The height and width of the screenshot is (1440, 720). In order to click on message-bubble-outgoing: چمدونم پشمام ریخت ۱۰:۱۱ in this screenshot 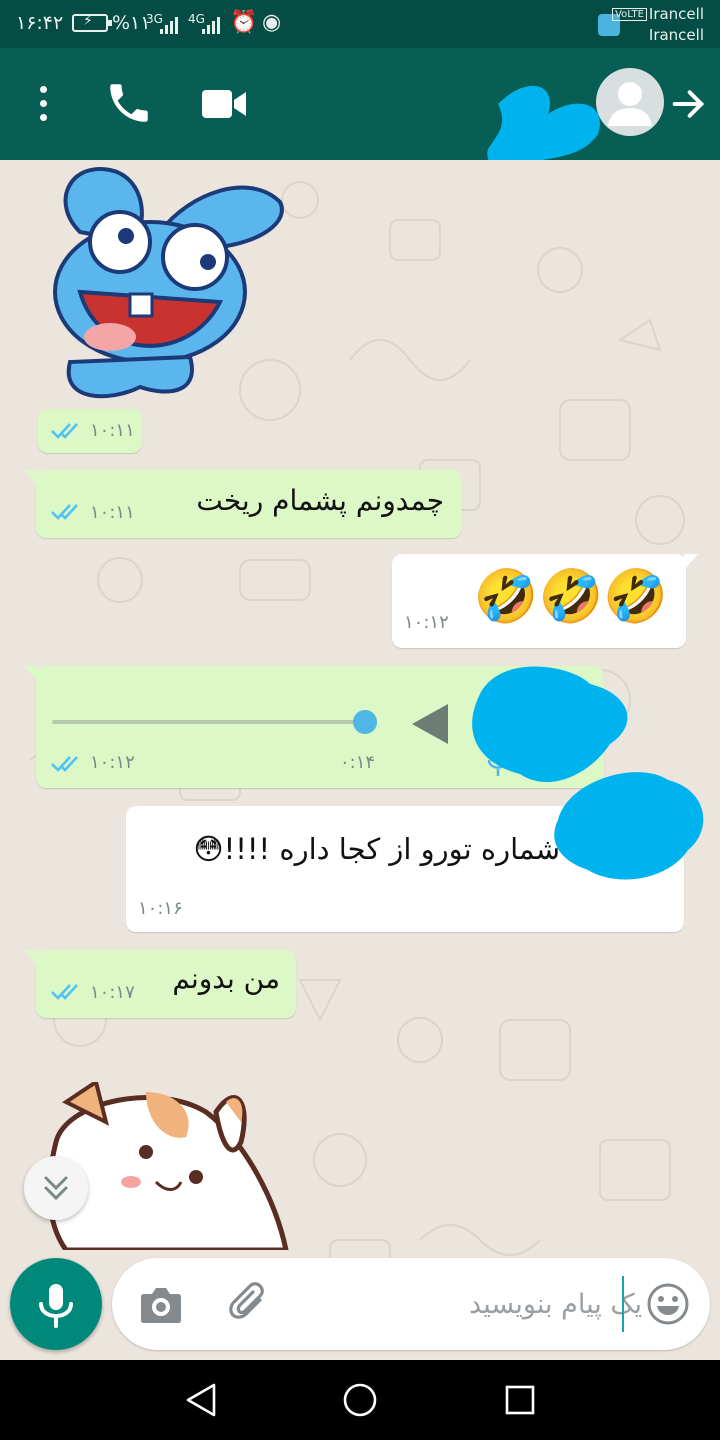, I will do `click(243, 504)`.